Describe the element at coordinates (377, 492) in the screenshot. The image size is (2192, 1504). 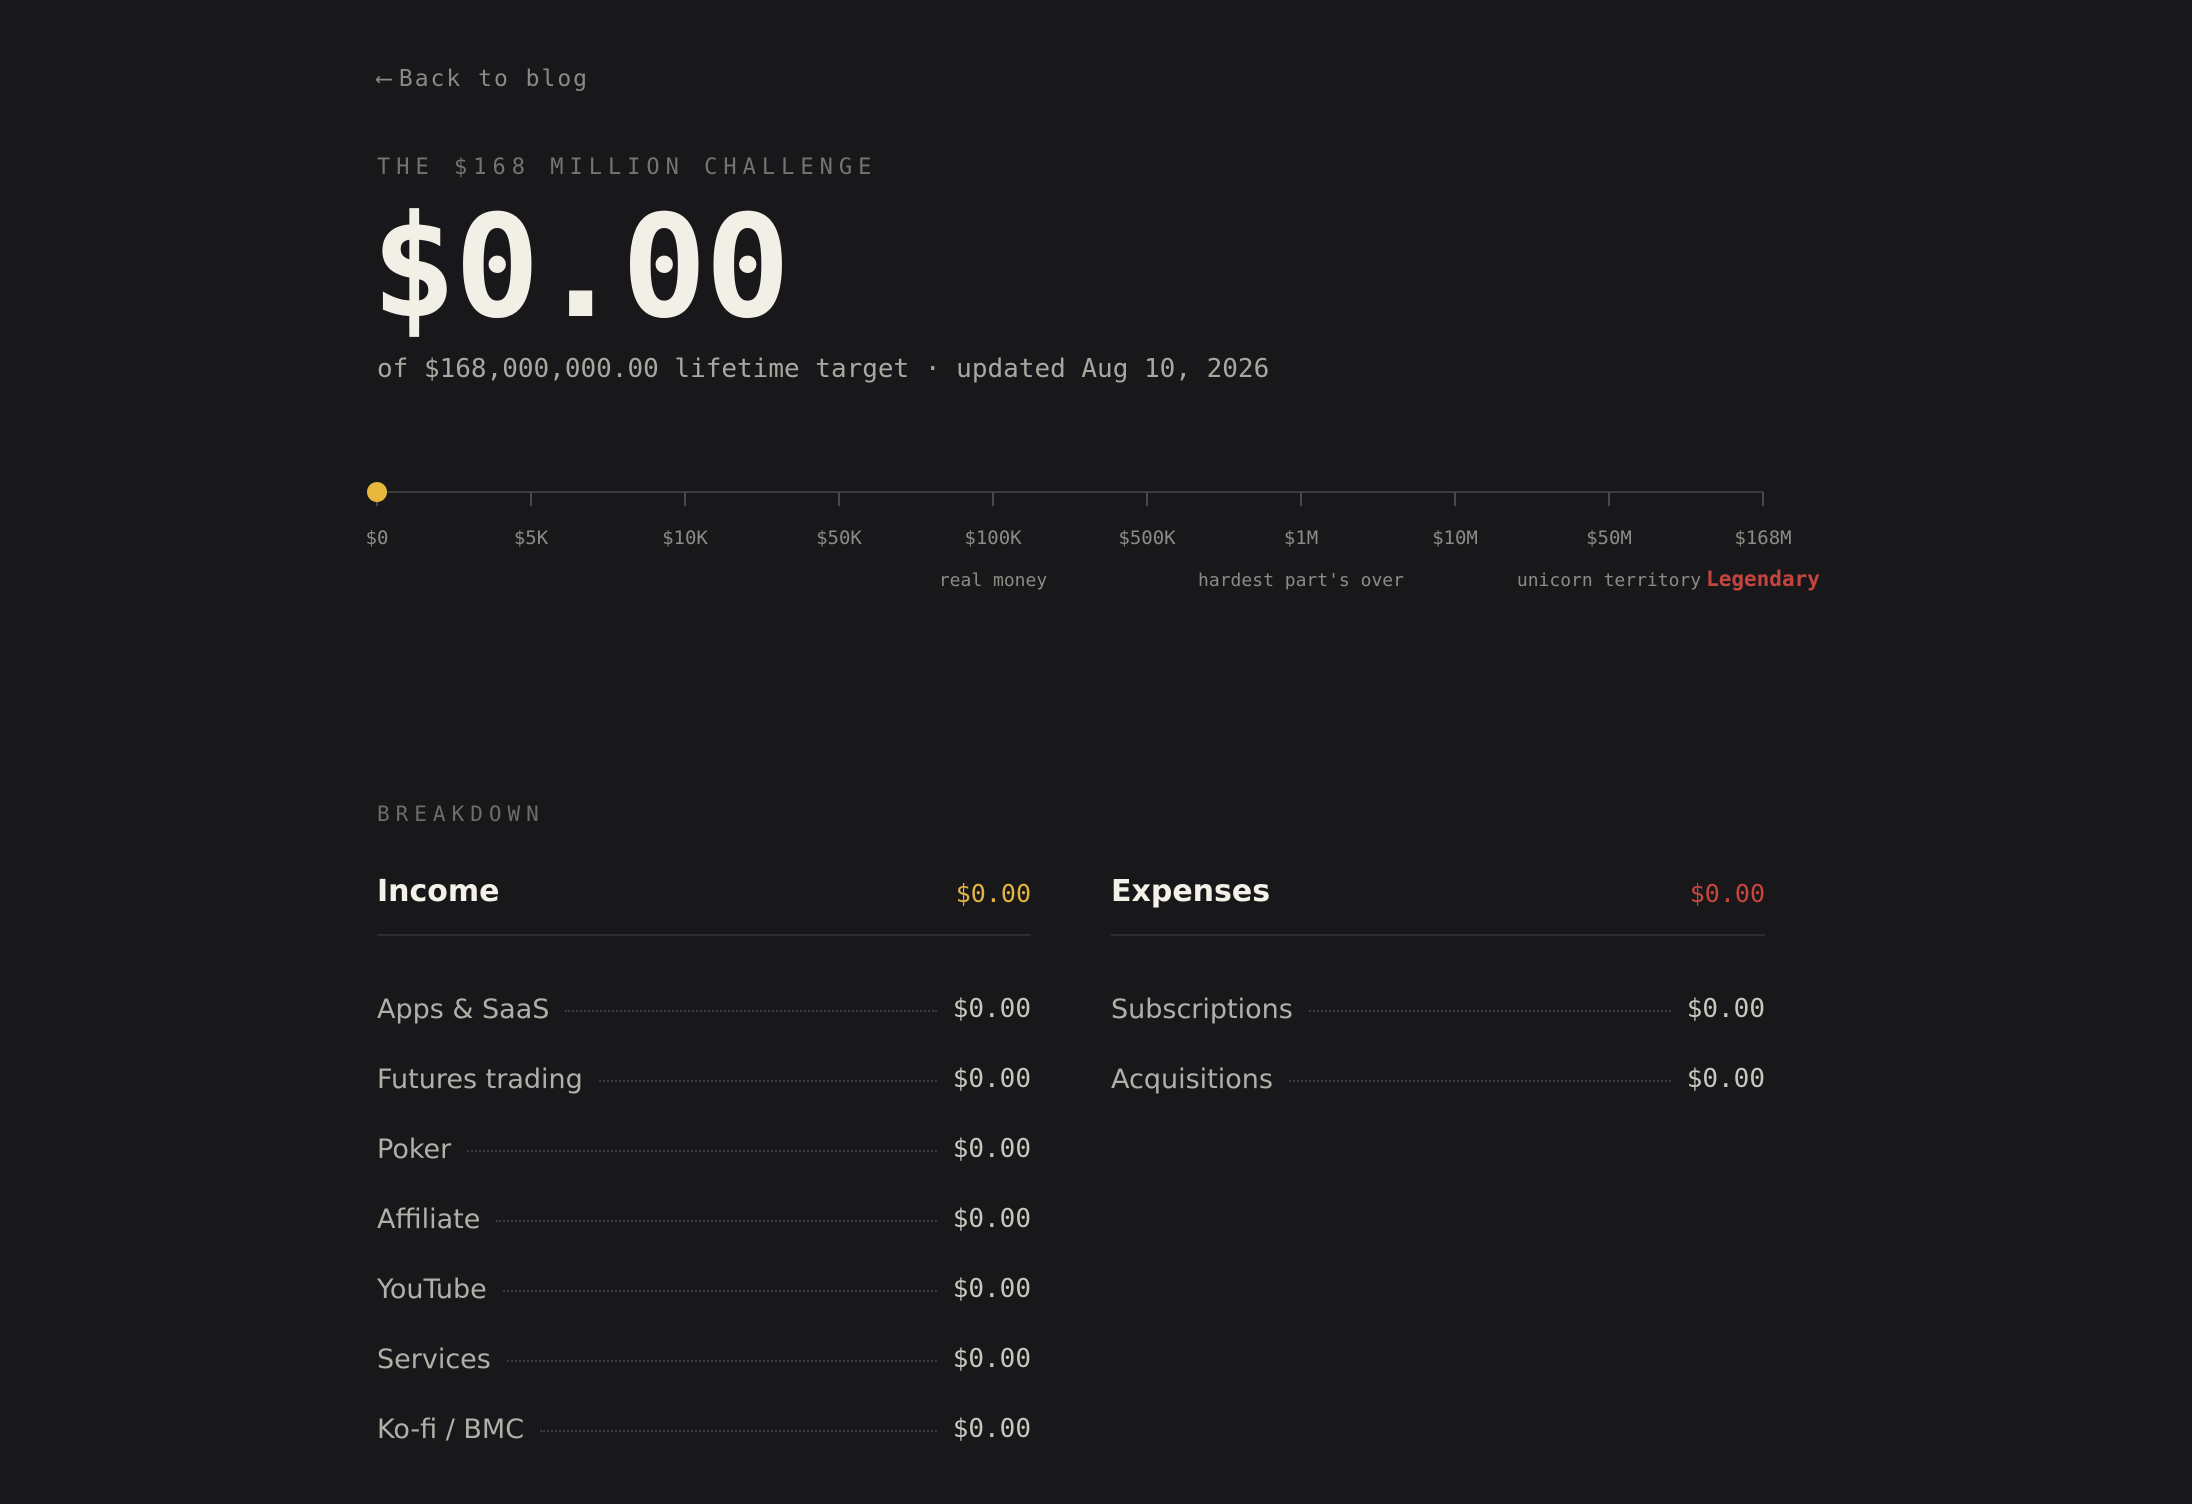
I see `progress-marker` at that location.